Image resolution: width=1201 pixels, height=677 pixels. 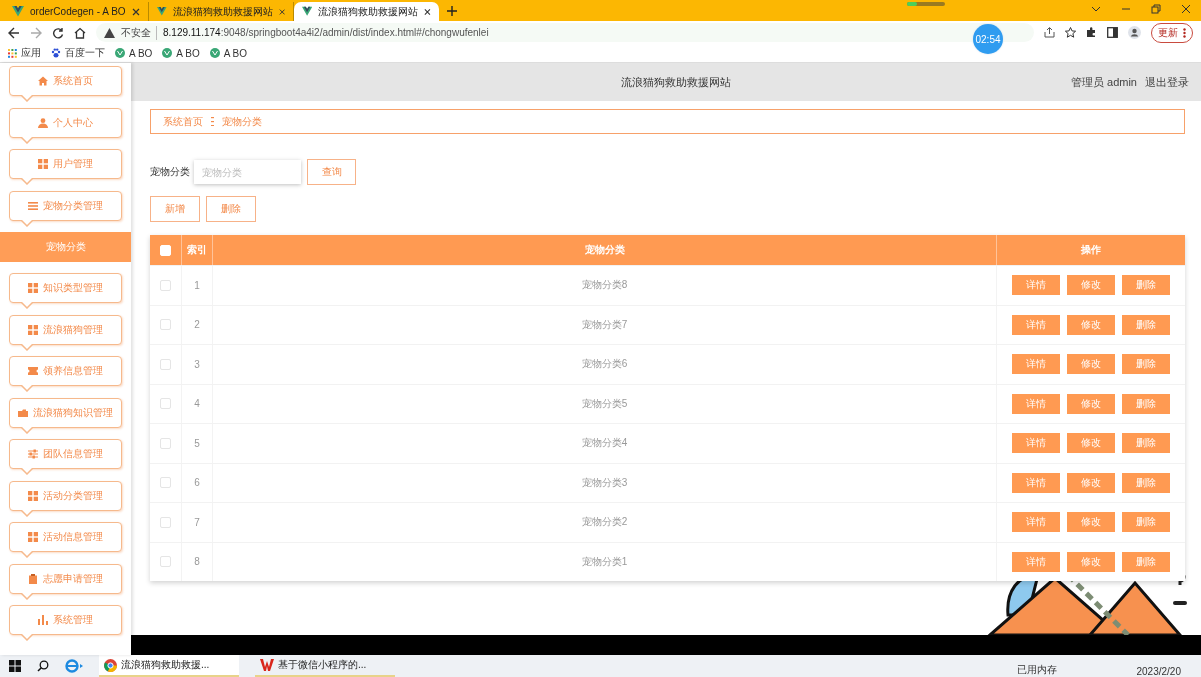 What do you see at coordinates (65, 81) in the screenshot?
I see `sidebar-item: 系统首页` at bounding box center [65, 81].